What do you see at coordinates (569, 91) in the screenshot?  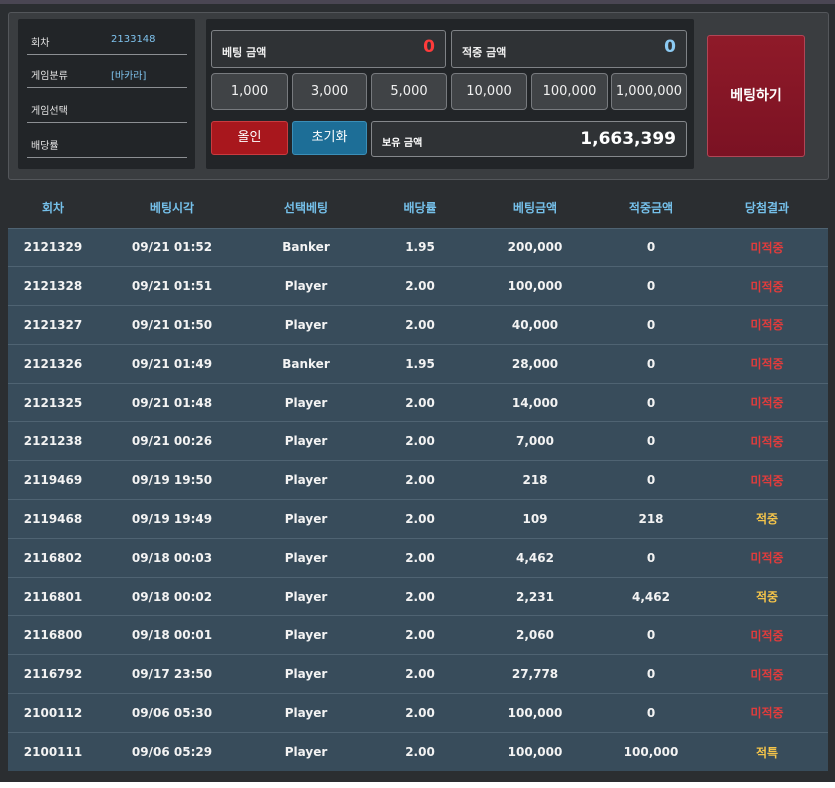 I see `chip-100000-button: 100,000` at bounding box center [569, 91].